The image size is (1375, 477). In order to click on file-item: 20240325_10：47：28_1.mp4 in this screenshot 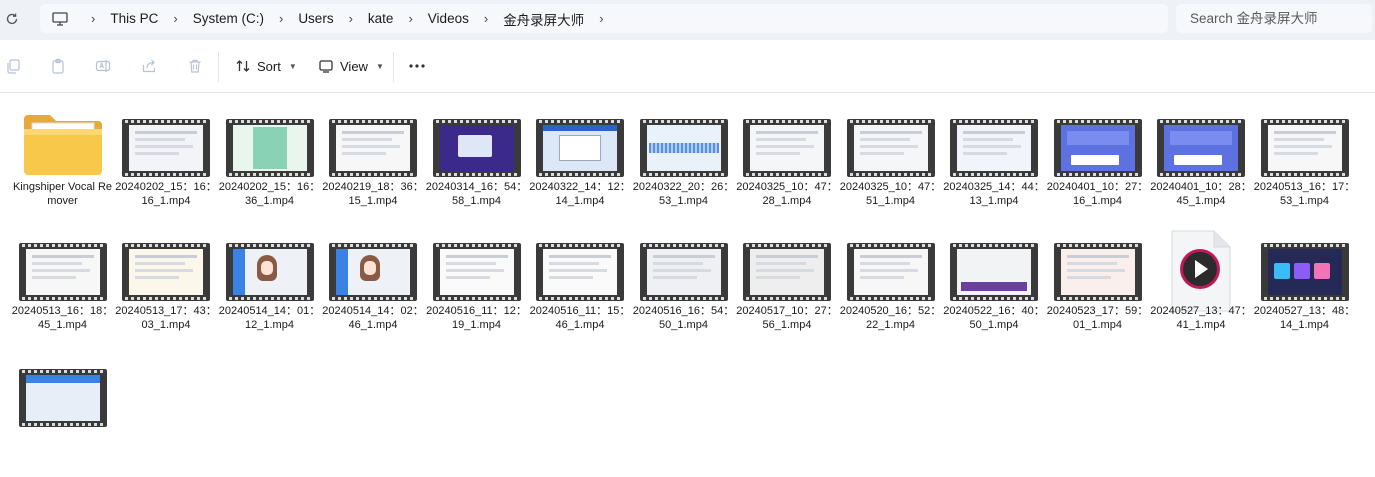, I will do `click(787, 167)`.